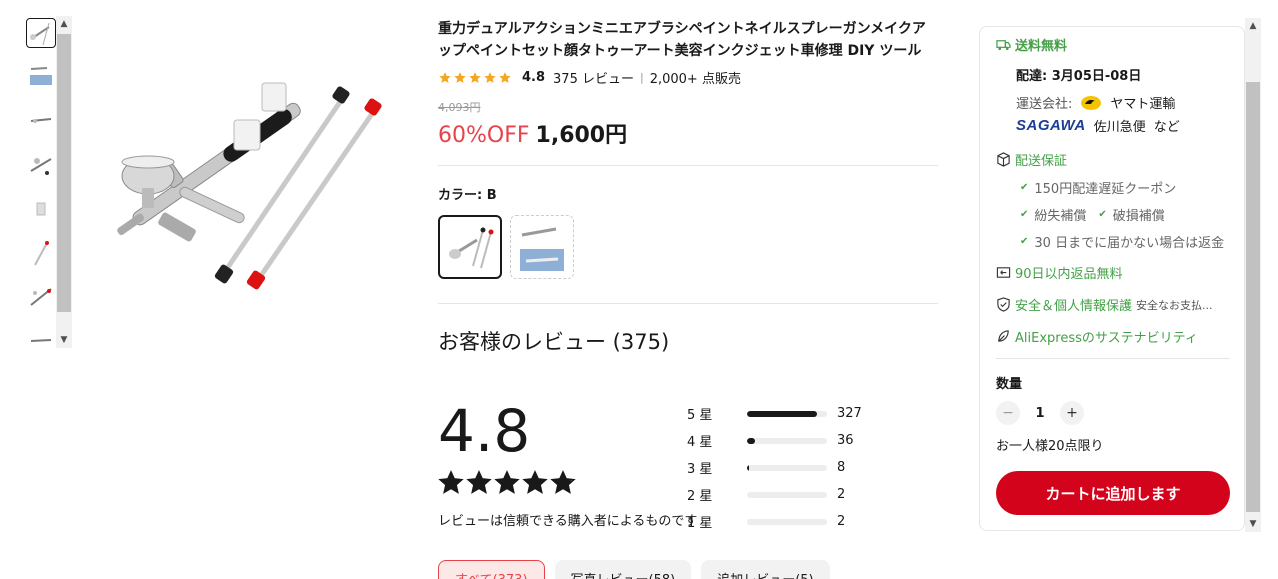 The image size is (1278, 579). What do you see at coordinates (1059, 272) in the screenshot?
I see `free-returns: 90日以内返品無料` at bounding box center [1059, 272].